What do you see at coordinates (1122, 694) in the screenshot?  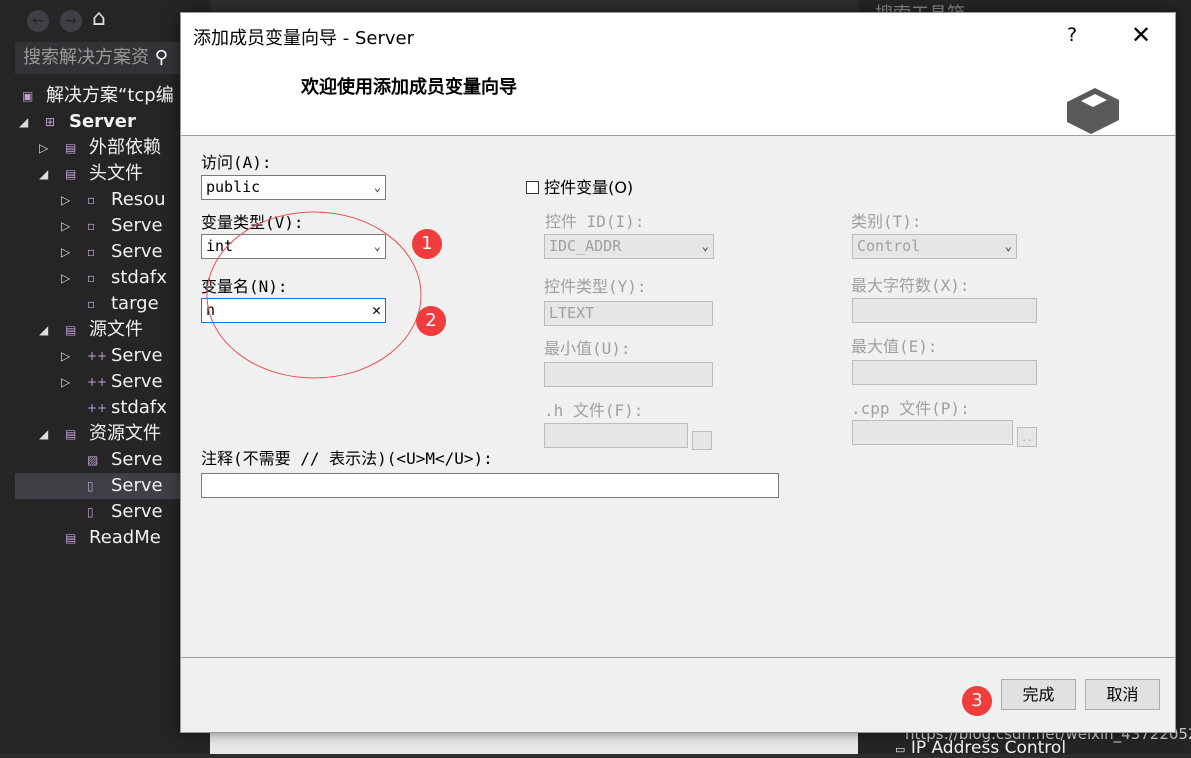 I see `cancel-button: 取消` at bounding box center [1122, 694].